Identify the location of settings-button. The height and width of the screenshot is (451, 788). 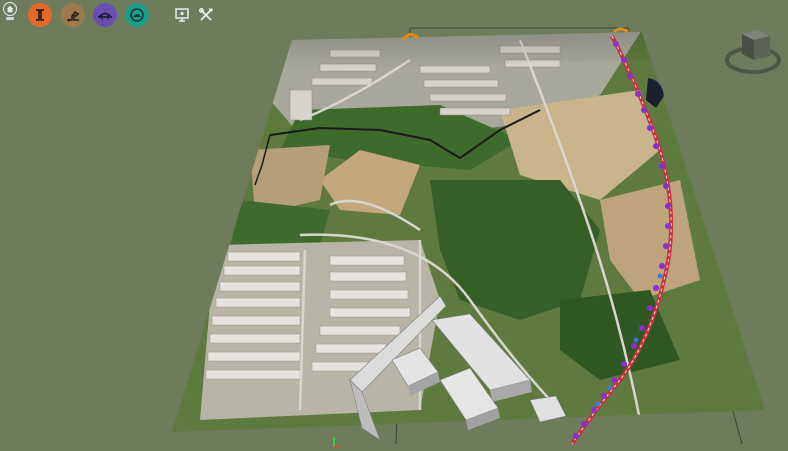
(206, 15).